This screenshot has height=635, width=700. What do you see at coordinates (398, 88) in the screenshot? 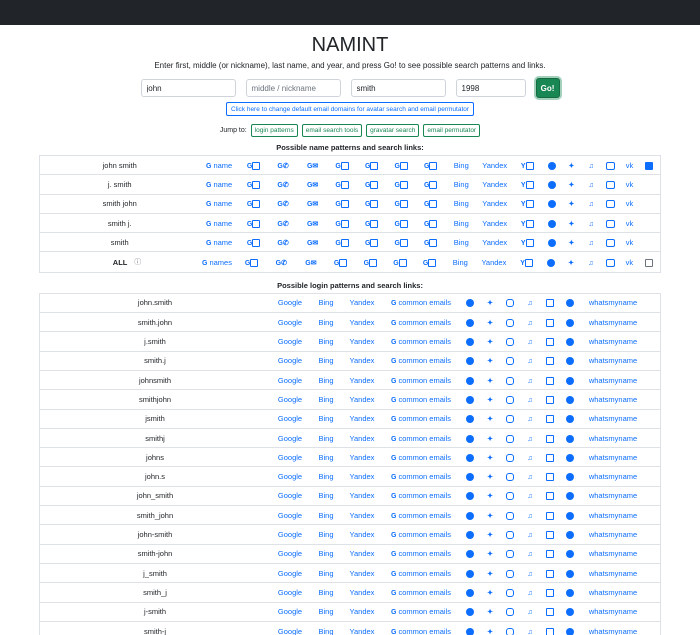
I see `last-name-input` at bounding box center [398, 88].